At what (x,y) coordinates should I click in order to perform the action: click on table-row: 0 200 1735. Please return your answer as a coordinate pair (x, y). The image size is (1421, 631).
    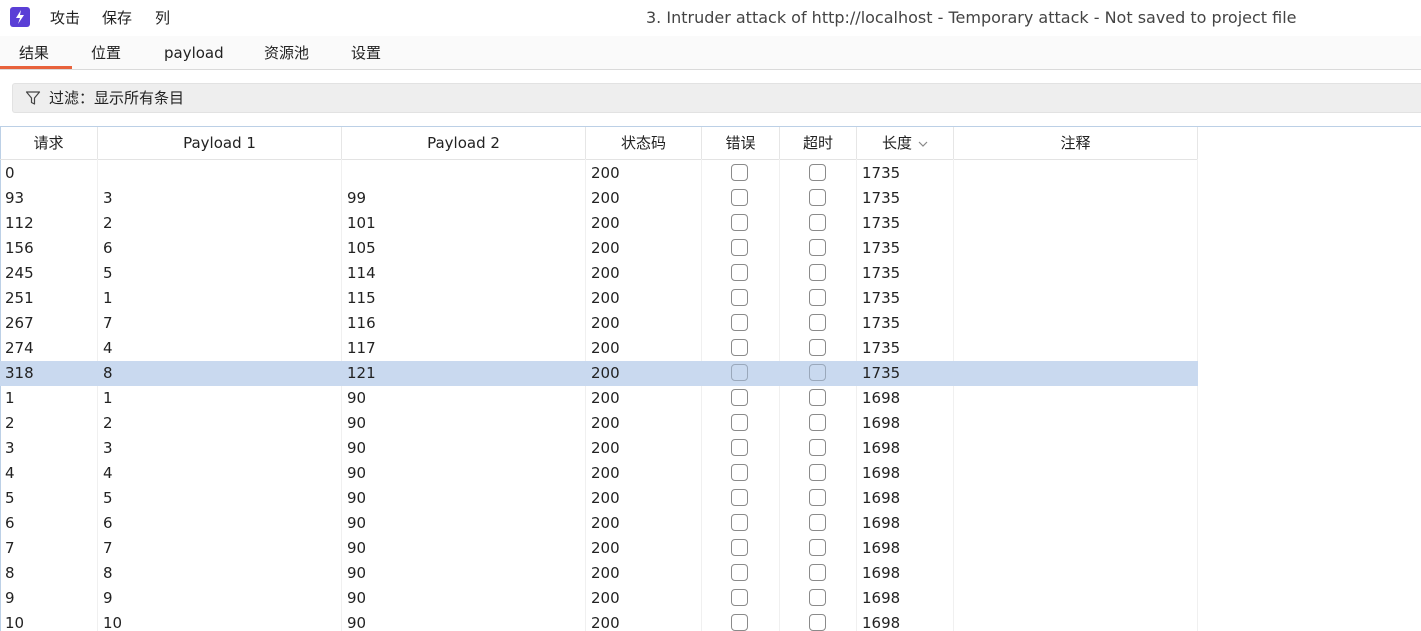
    Looking at the image, I should click on (599, 173).